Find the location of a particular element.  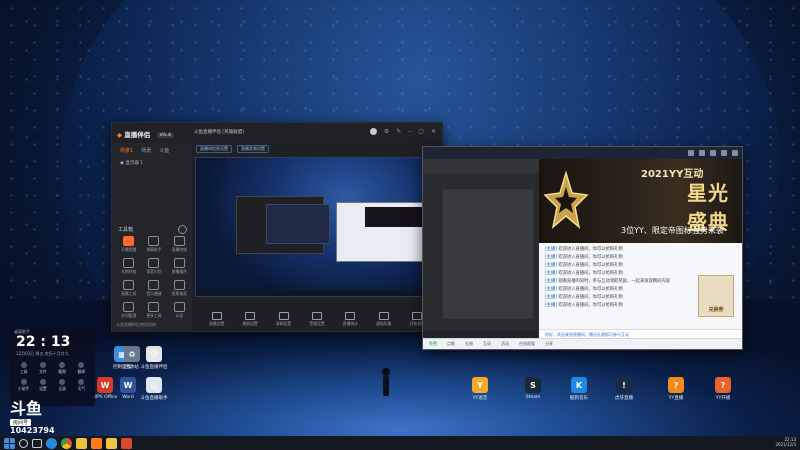

tool-label: 礼物特效 is located at coordinates (129, 271).